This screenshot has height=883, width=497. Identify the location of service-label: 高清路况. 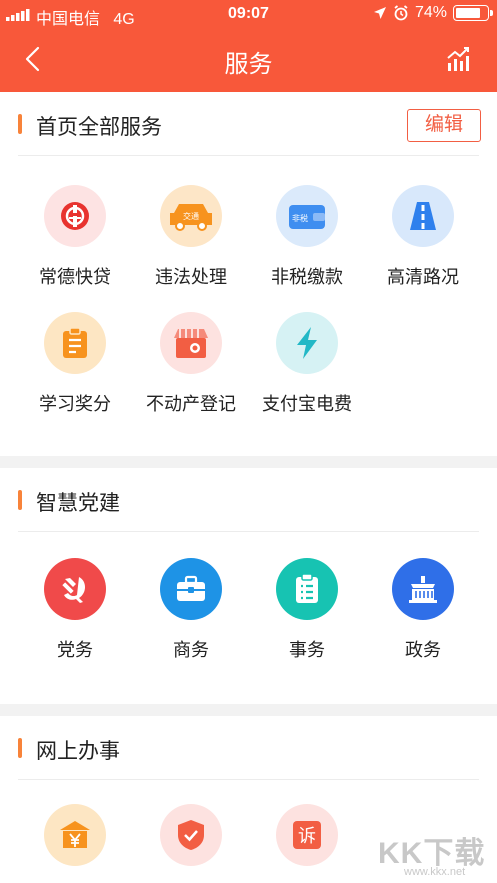
(423, 277).